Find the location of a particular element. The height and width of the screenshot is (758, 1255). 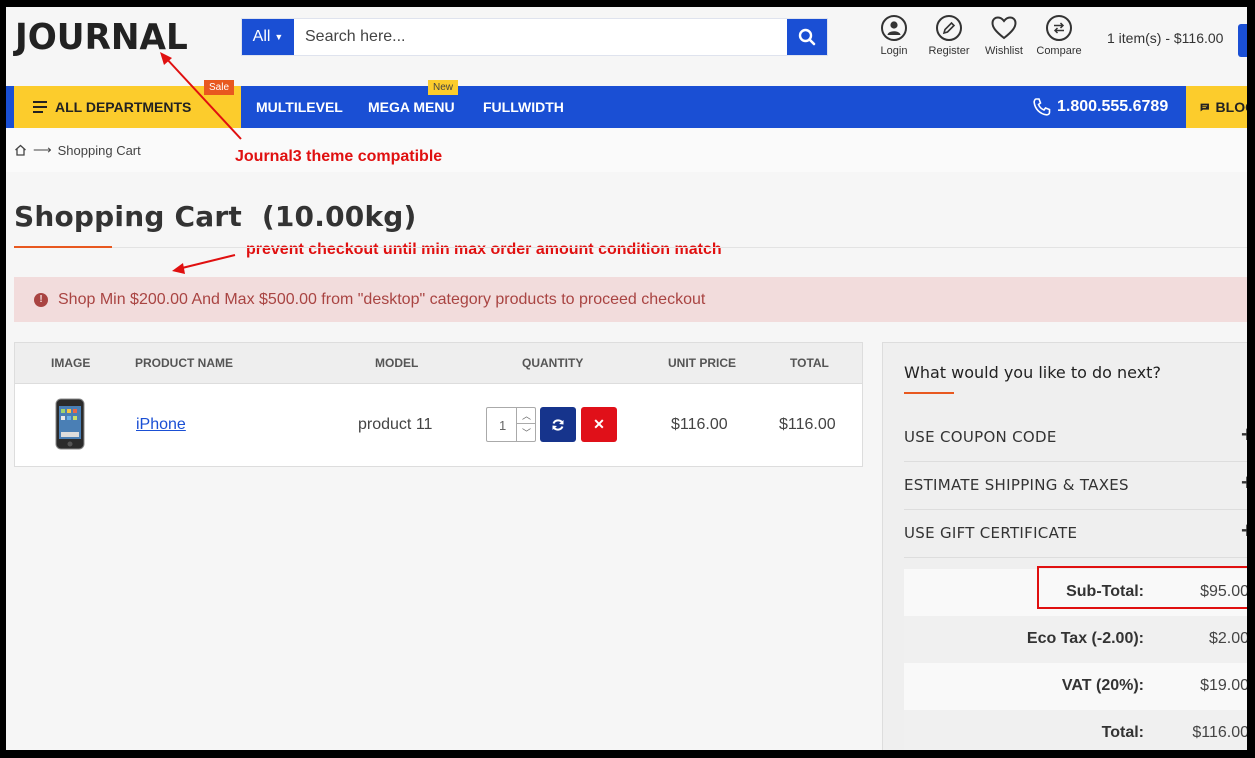

title-accent is located at coordinates (63, 247).